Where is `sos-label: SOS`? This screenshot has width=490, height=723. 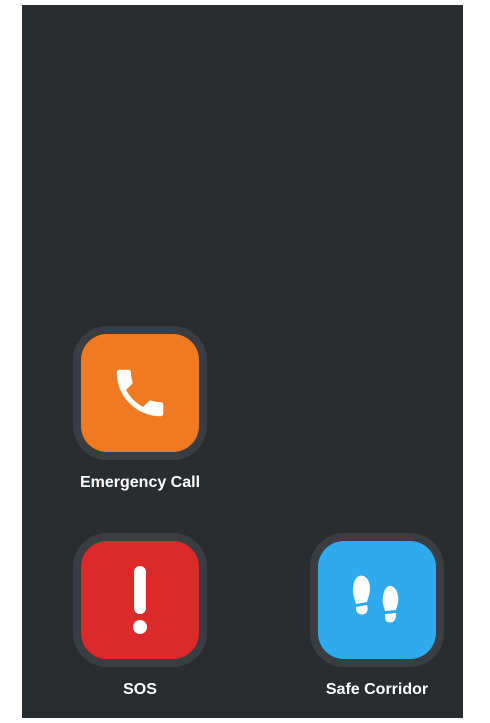 sos-label: SOS is located at coordinates (140, 689).